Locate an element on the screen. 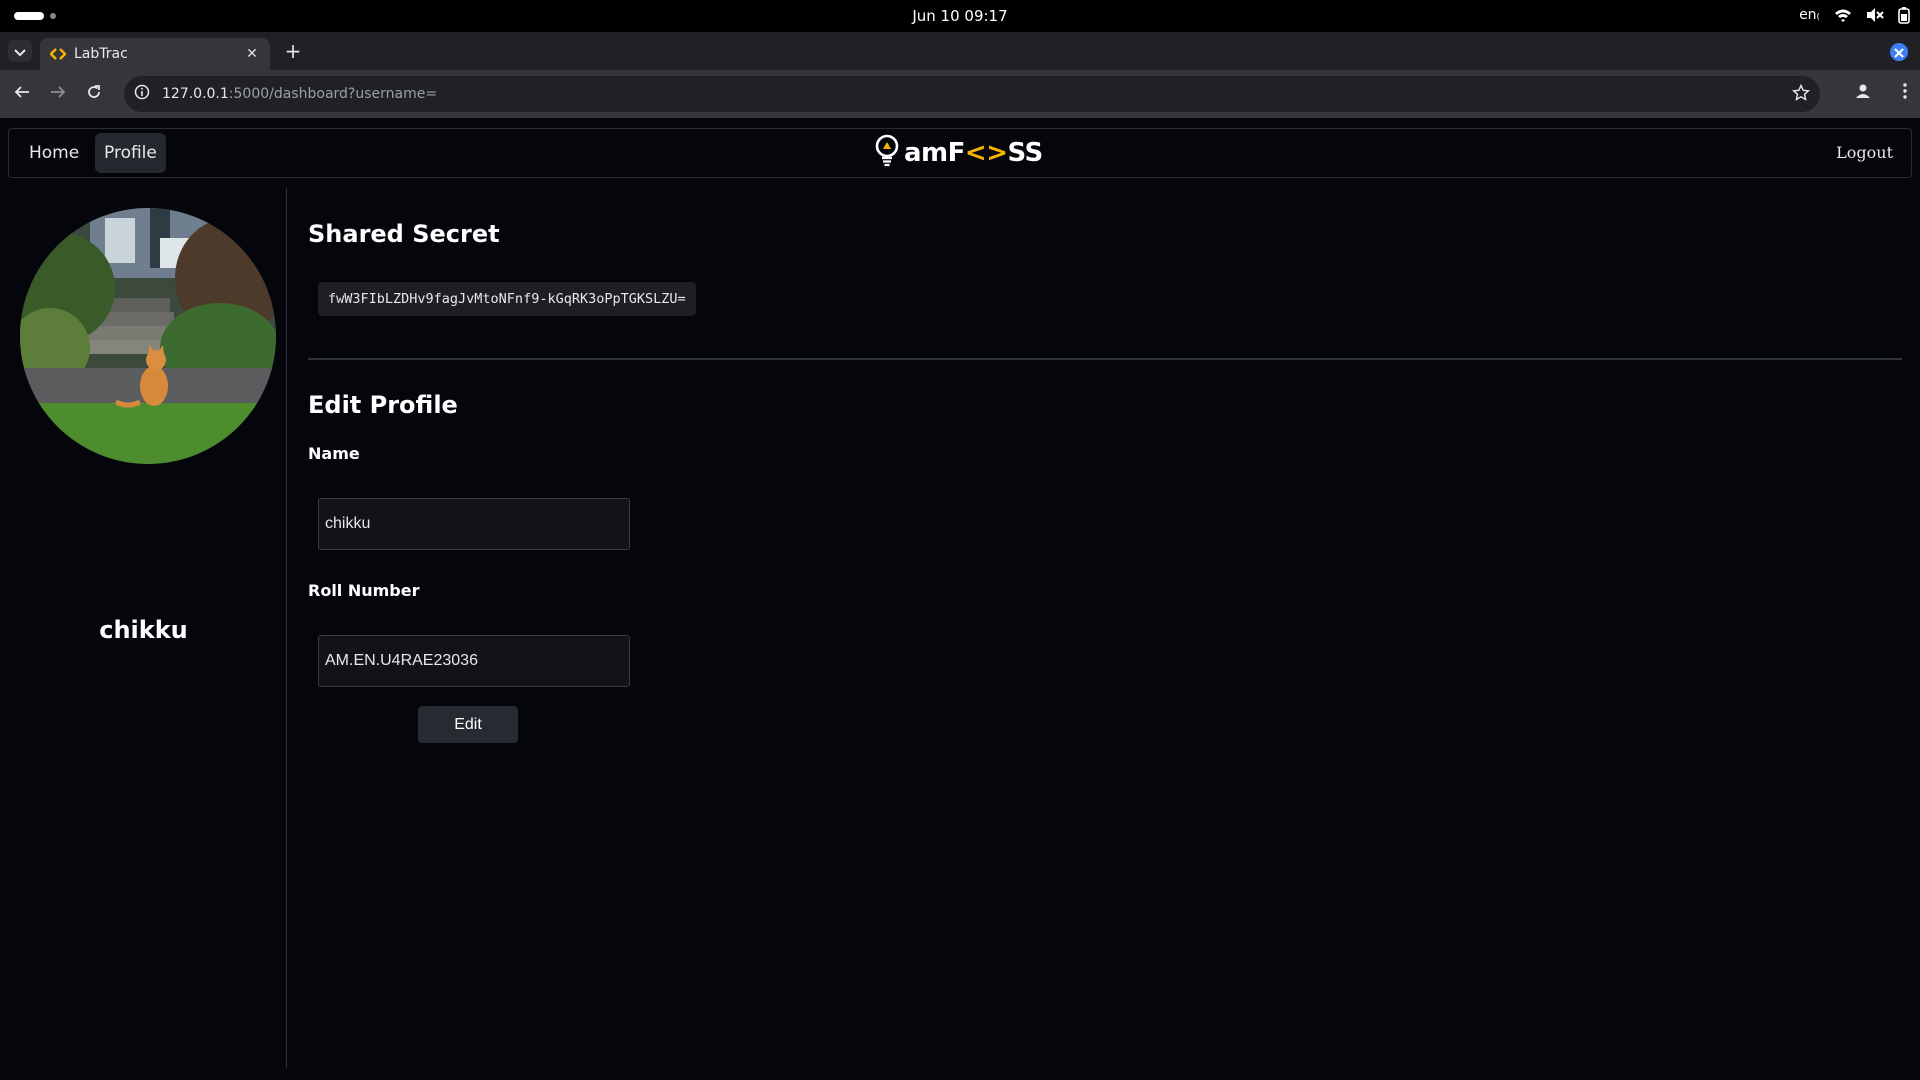 Image resolution: width=1920 pixels, height=1080 pixels. profile-sidebar: chikku is located at coordinates (143, 628).